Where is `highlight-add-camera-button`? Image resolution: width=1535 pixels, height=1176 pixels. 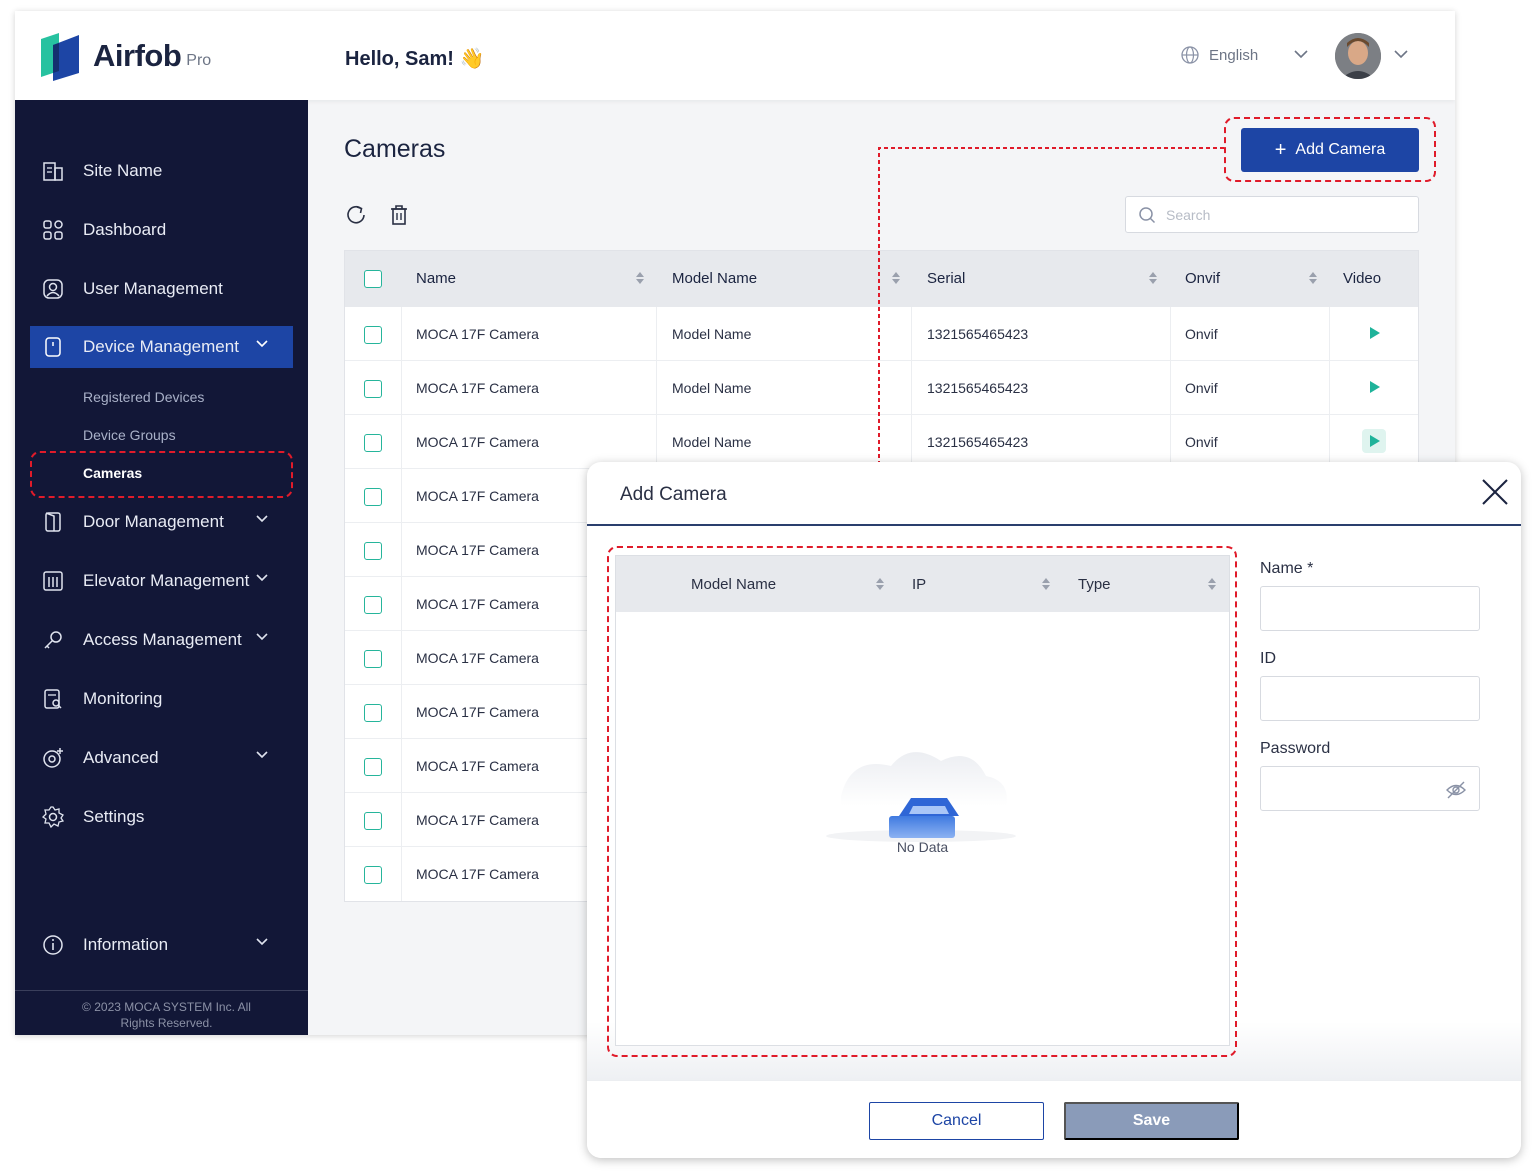 highlight-add-camera-button is located at coordinates (1330, 149).